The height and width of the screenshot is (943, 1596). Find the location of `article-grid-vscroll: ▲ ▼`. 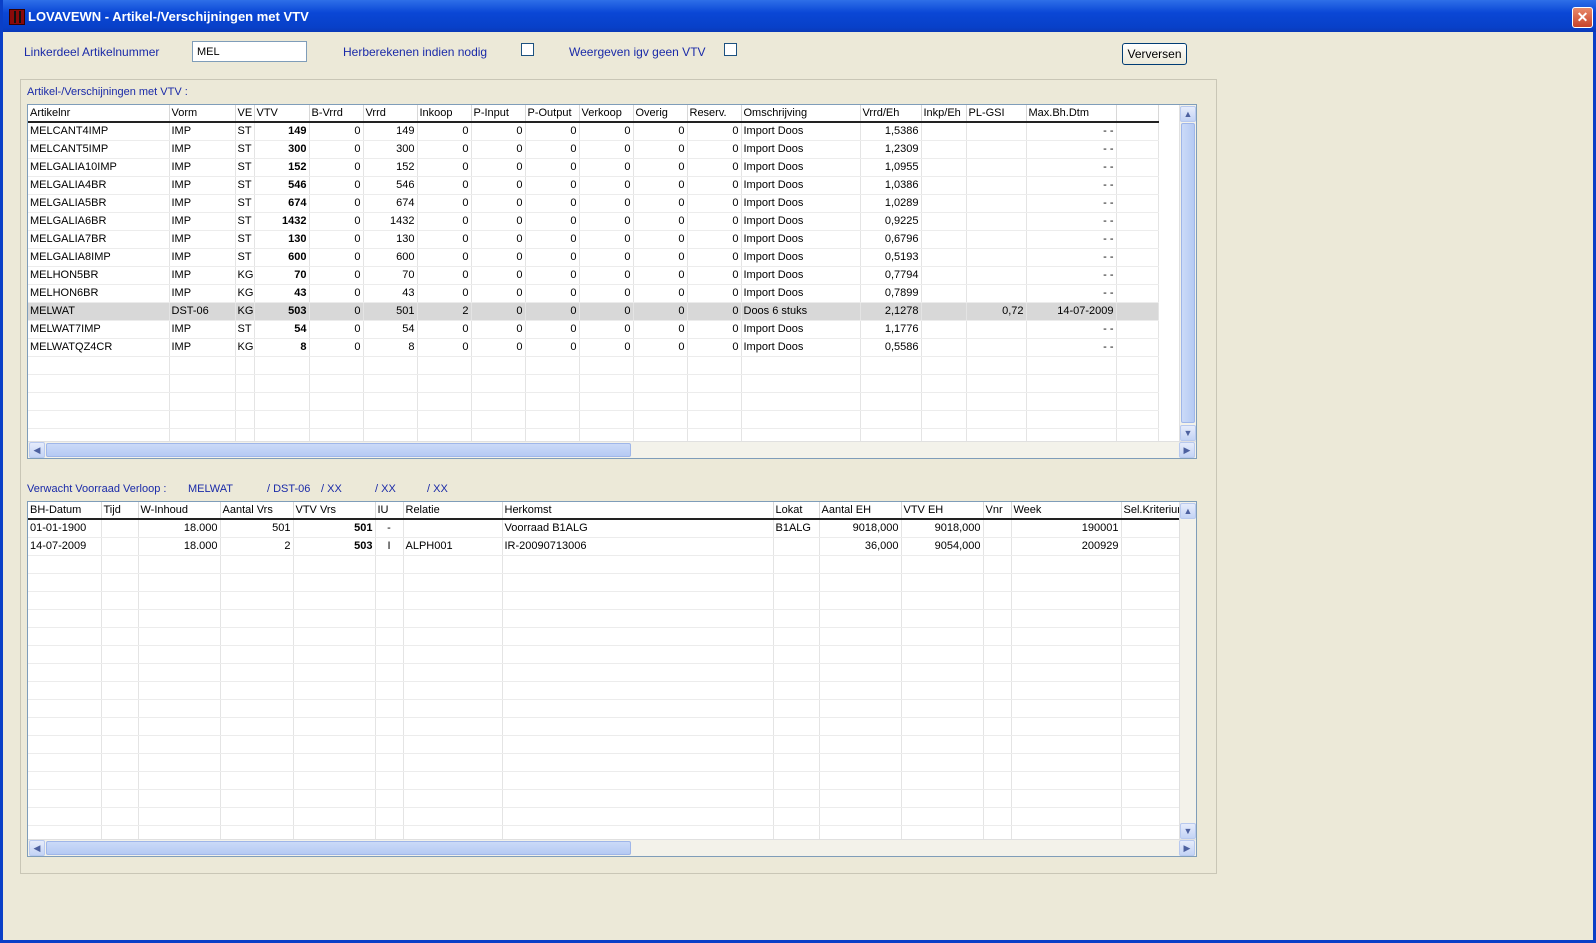

article-grid-vscroll: ▲ ▼ is located at coordinates (1187, 273).